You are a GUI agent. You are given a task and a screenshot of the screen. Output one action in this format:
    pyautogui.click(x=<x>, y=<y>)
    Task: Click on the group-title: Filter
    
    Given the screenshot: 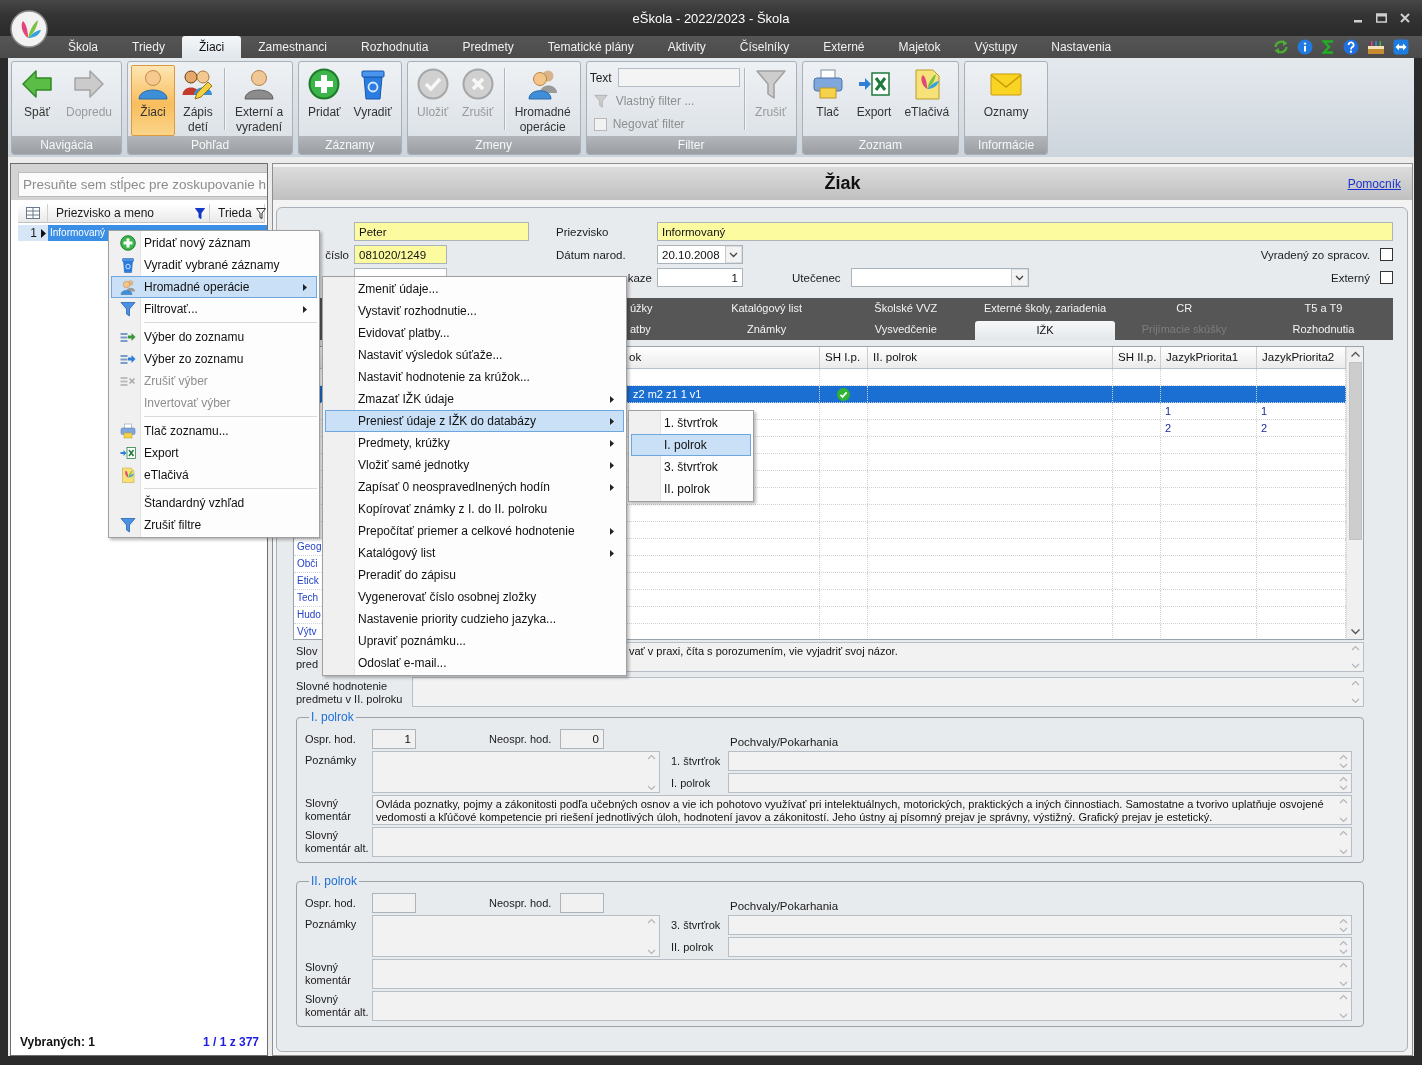 What is the action you would take?
    pyautogui.click(x=691, y=145)
    